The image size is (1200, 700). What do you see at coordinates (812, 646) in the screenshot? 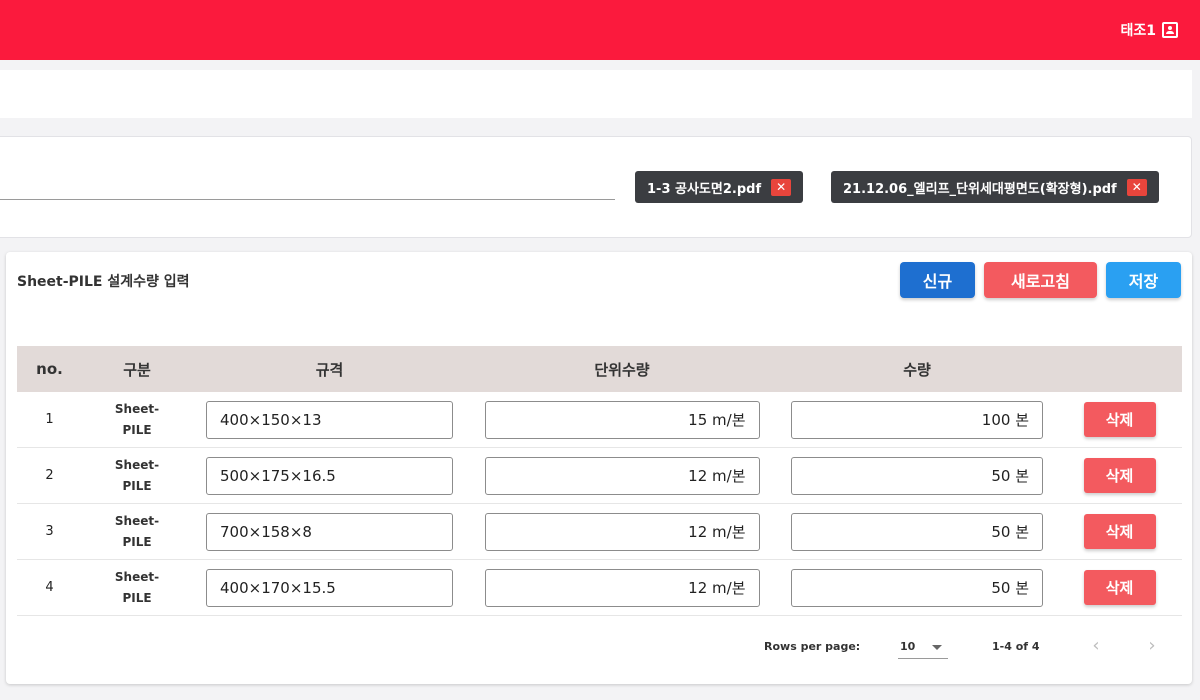
I see `rows-per-page-label: Rows per page:` at bounding box center [812, 646].